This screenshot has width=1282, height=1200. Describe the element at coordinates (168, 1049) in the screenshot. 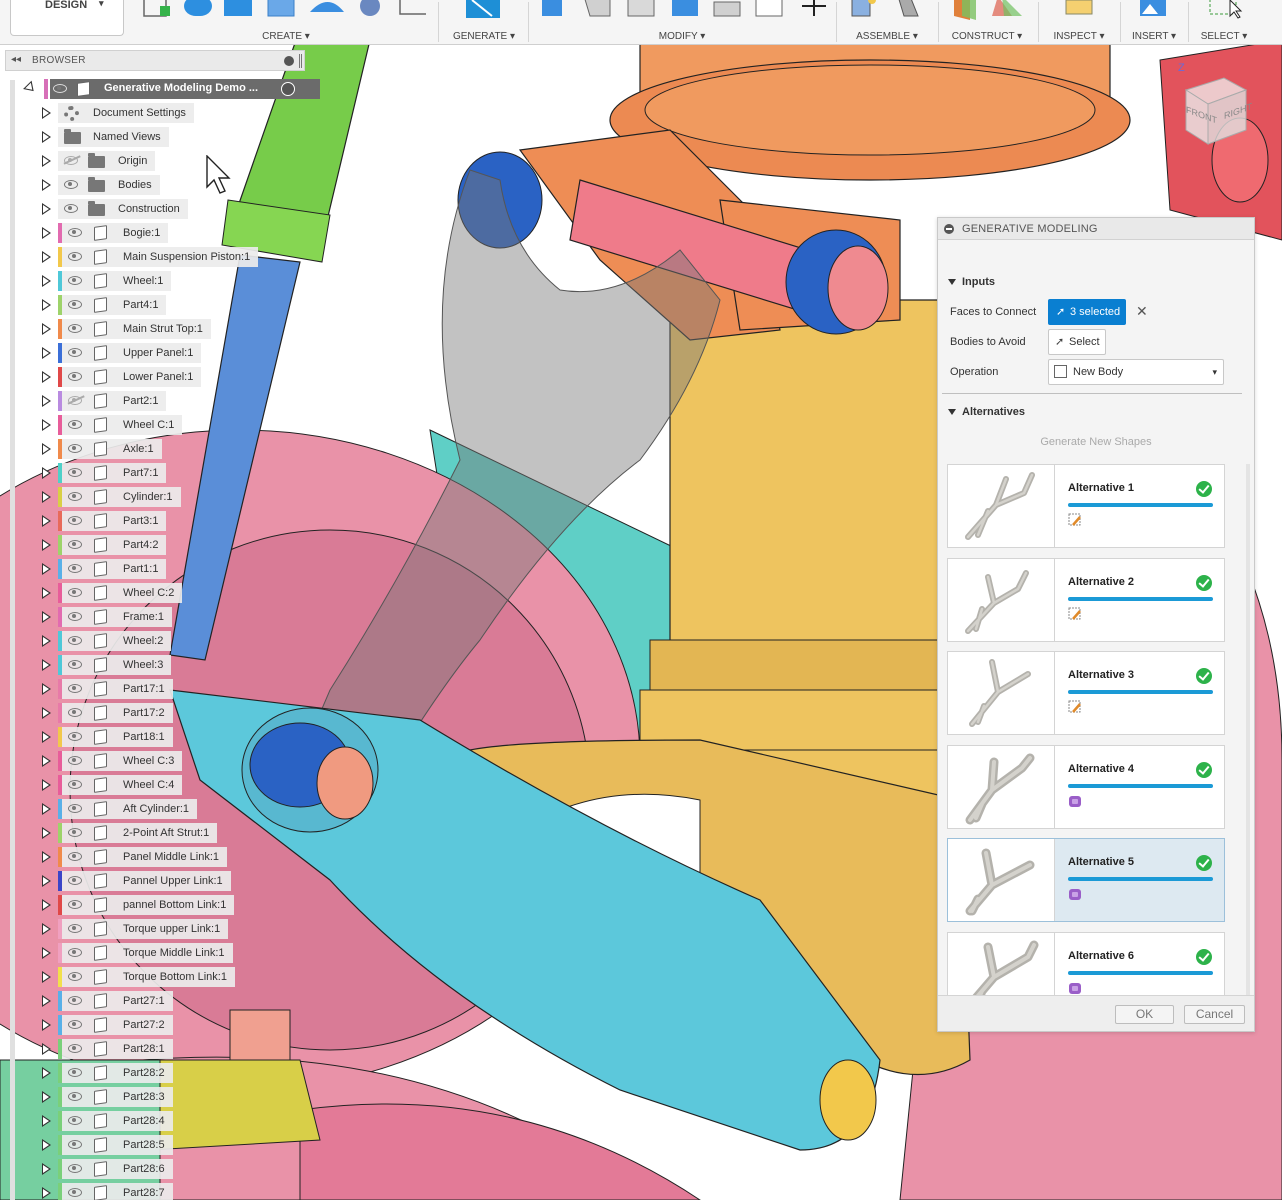

I see `browser-tree-item: Part28:1` at that location.